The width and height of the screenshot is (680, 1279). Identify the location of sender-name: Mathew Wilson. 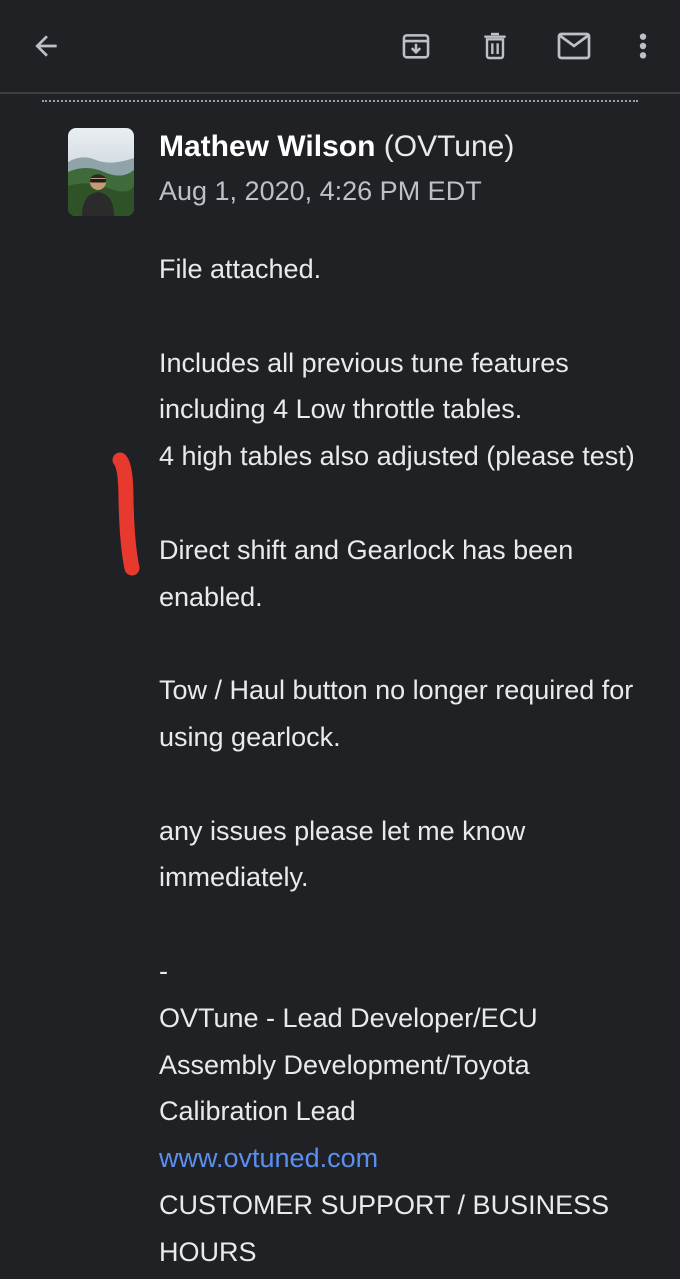
(267, 146).